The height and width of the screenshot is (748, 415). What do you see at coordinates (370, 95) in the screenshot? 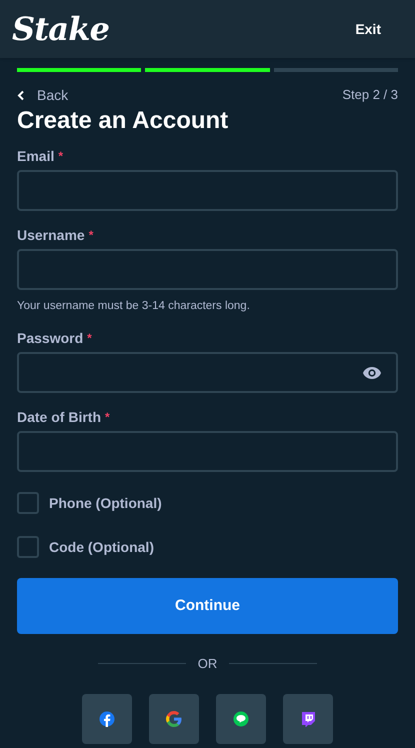
I see `step-indicator: Step 2 / 3` at bounding box center [370, 95].